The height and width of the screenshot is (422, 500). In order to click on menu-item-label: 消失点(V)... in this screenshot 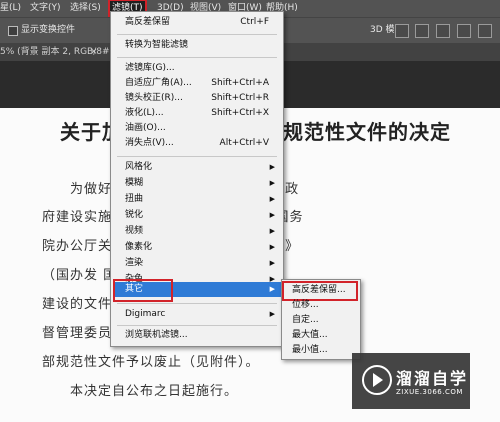, I will do `click(149, 143)`.